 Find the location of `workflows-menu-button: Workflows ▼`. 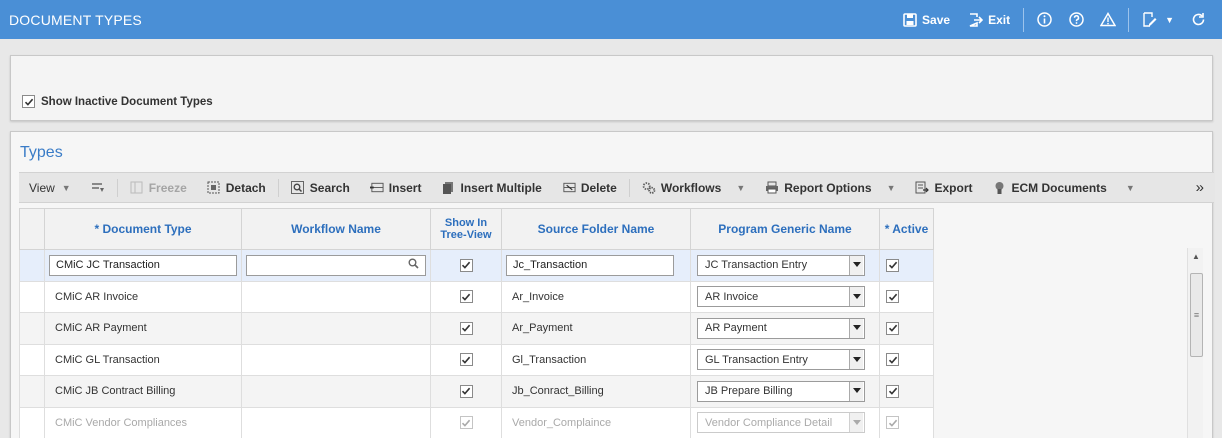

workflows-menu-button: Workflows ▼ is located at coordinates (693, 188).